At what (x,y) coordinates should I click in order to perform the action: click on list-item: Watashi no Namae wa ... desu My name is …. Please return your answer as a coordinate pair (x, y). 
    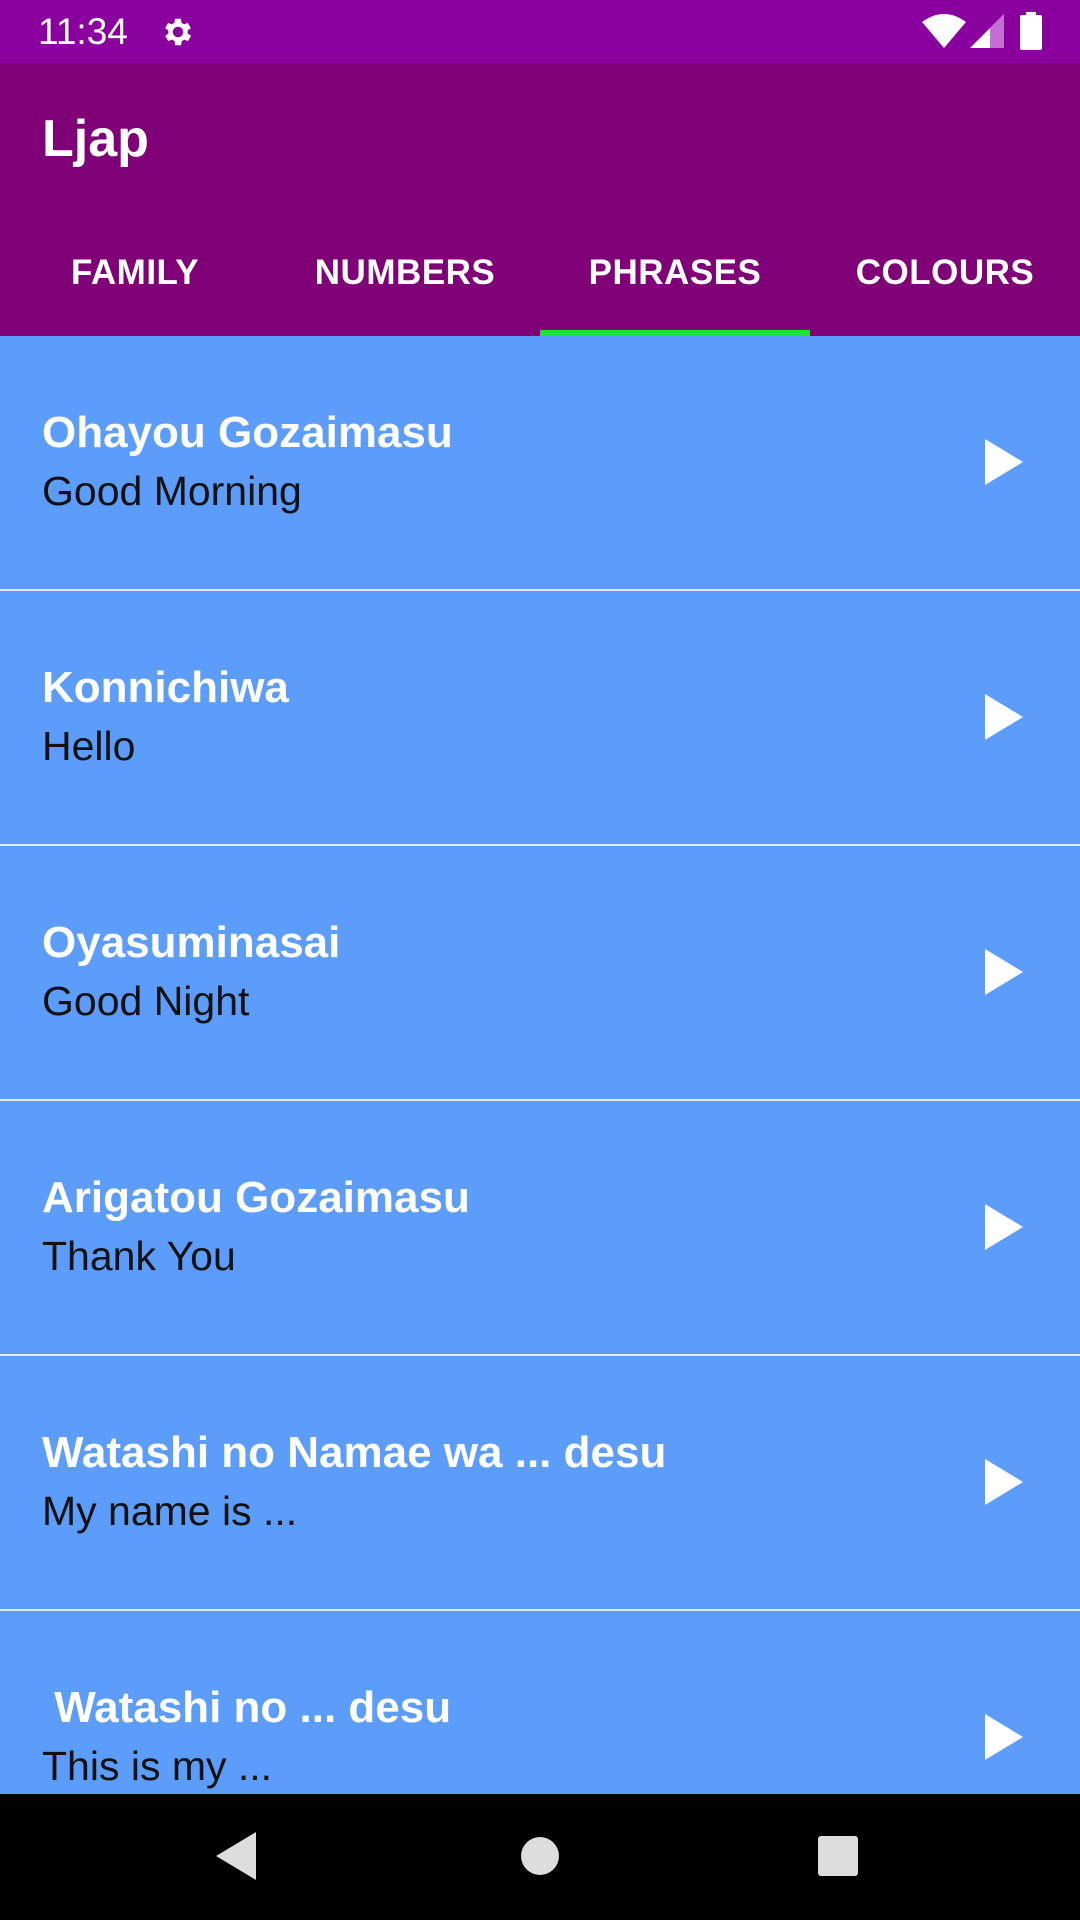
    Looking at the image, I should click on (540, 1483).